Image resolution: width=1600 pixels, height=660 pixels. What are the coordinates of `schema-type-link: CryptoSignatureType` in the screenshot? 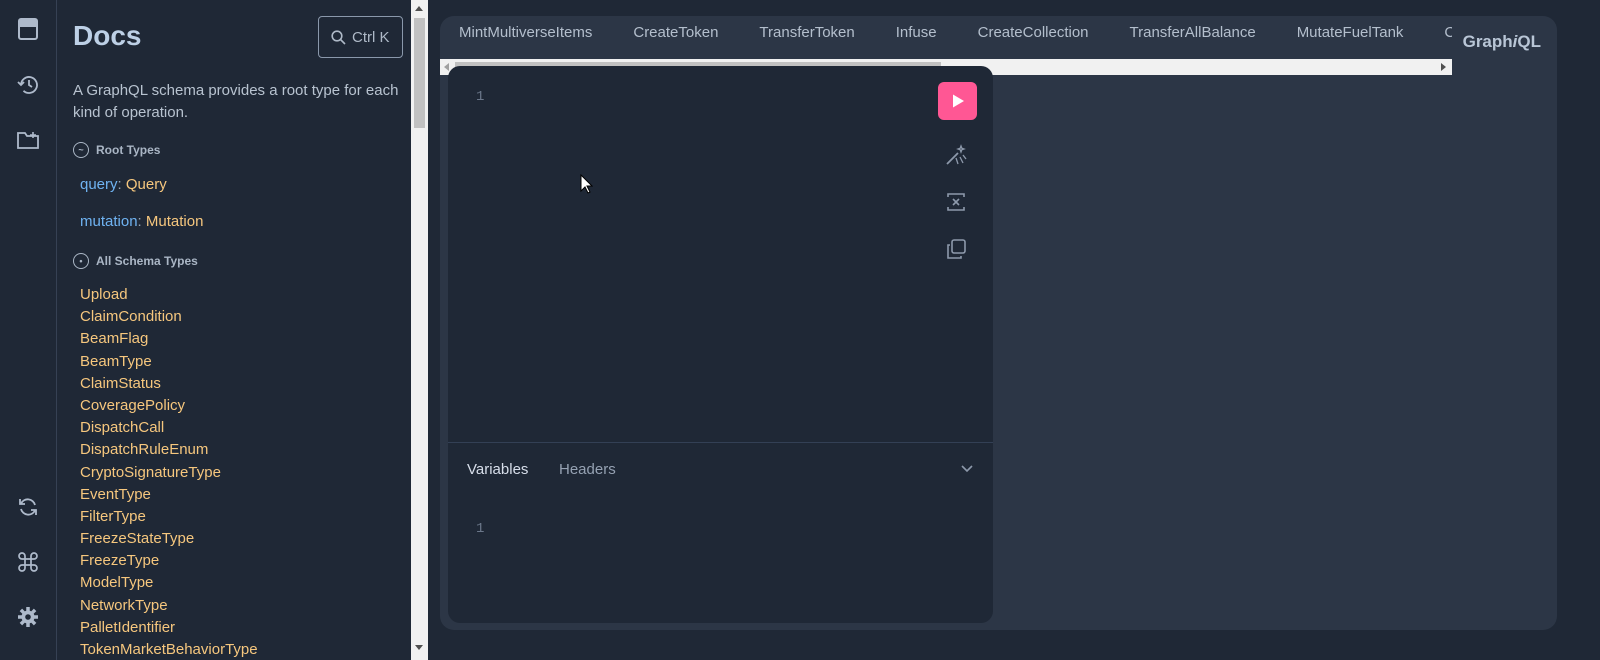 It's located at (169, 473).